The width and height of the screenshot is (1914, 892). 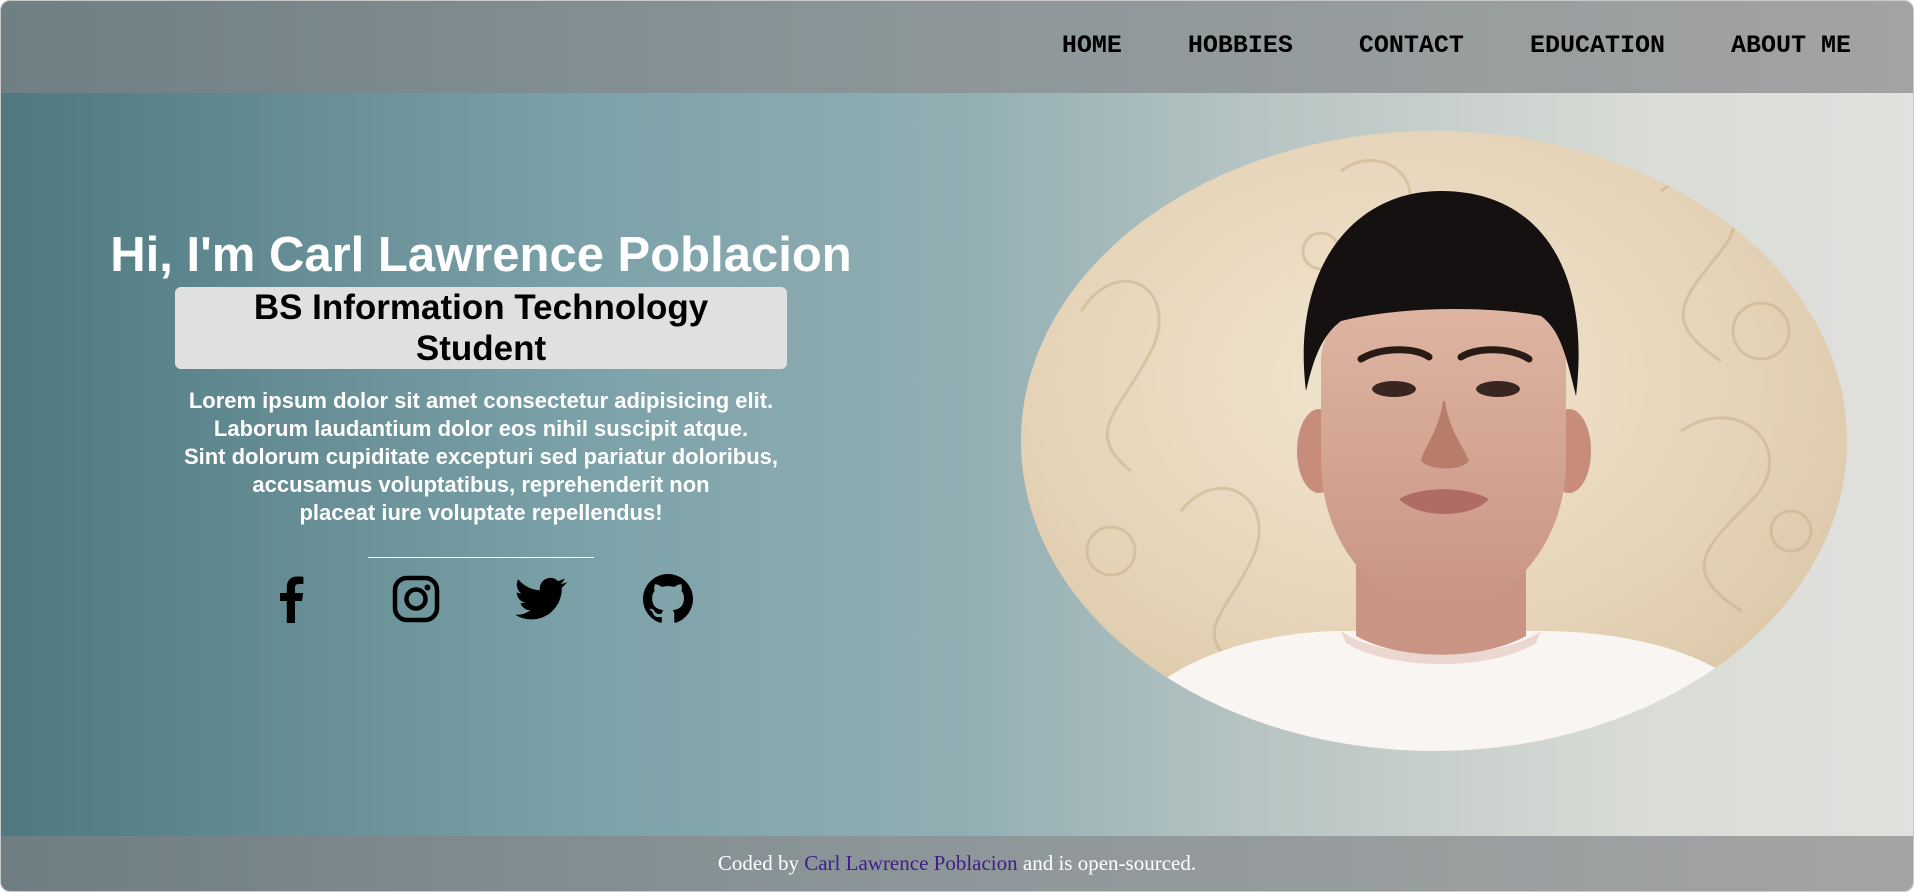 What do you see at coordinates (758, 863) in the screenshot?
I see `footer-prefix: Coded by` at bounding box center [758, 863].